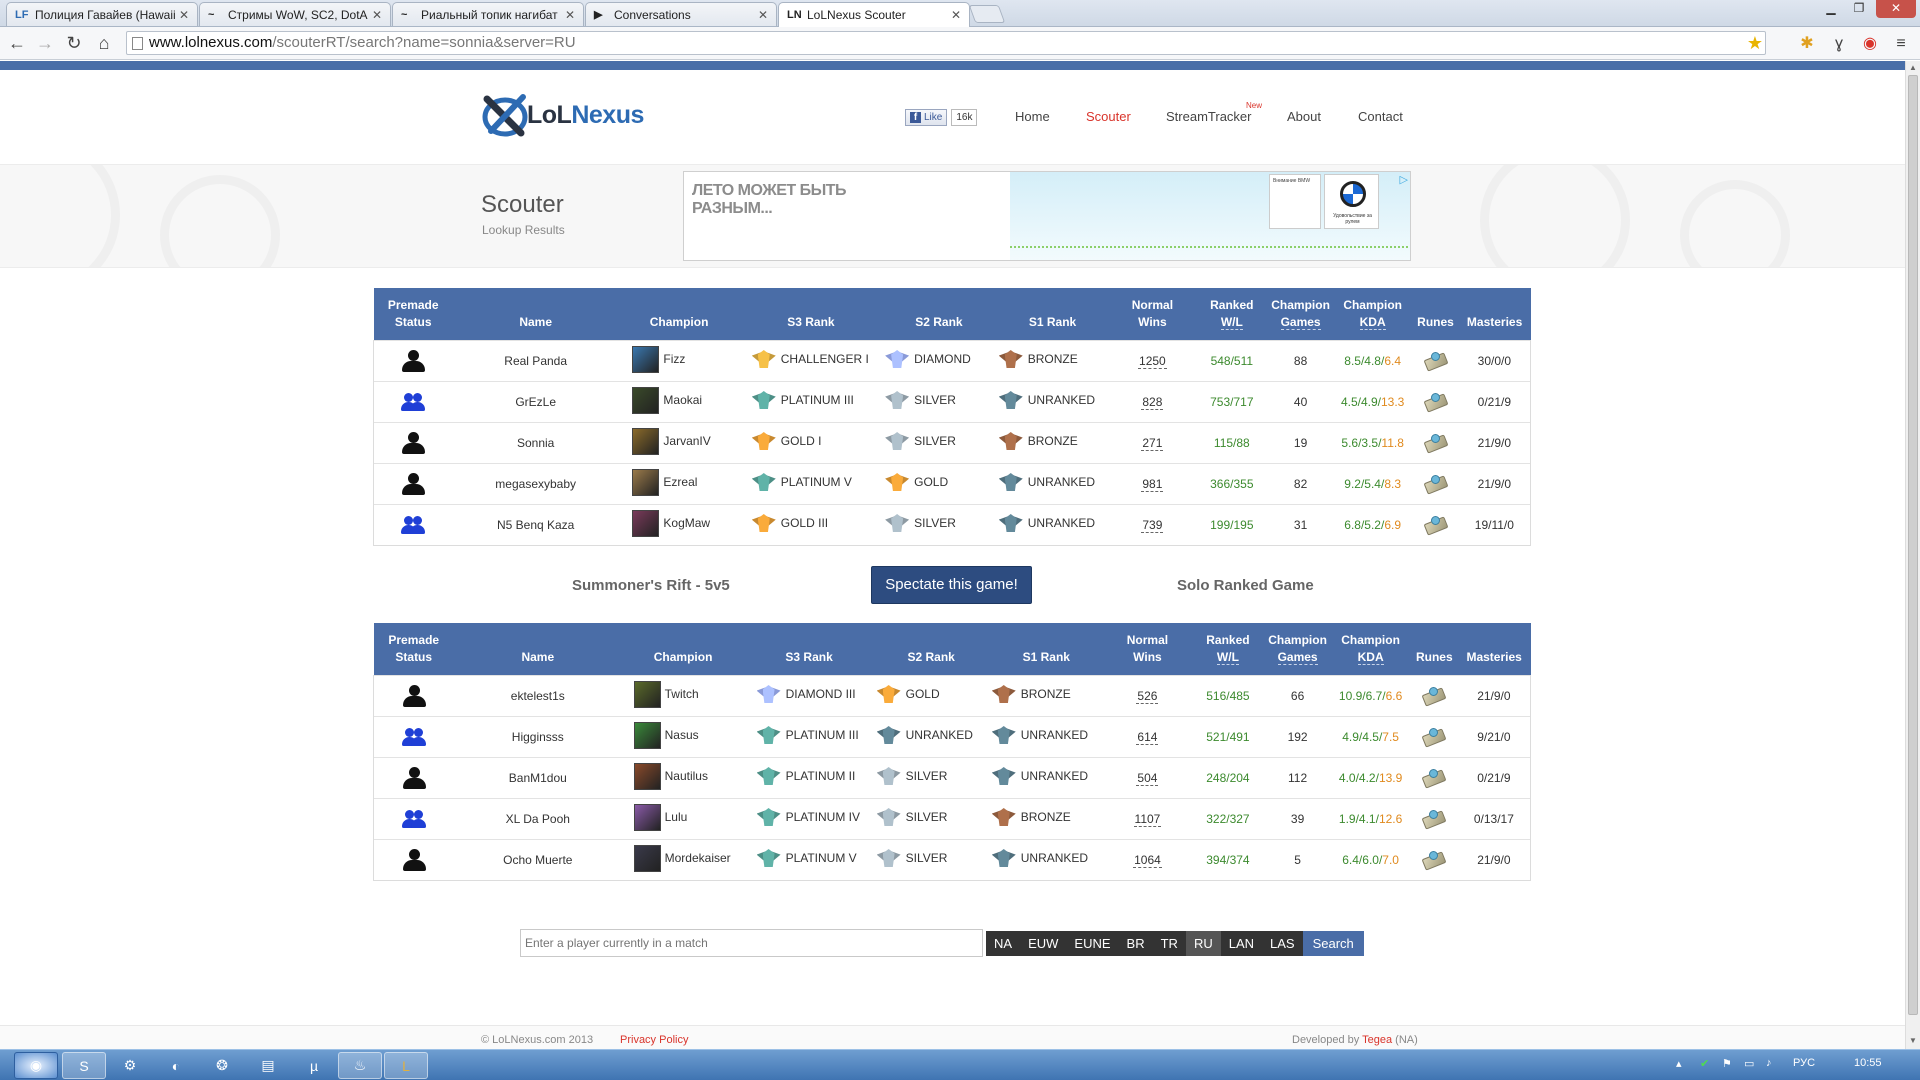  Describe the element at coordinates (406, 1065) in the screenshot. I see `league-taskbar-icon: L` at that location.